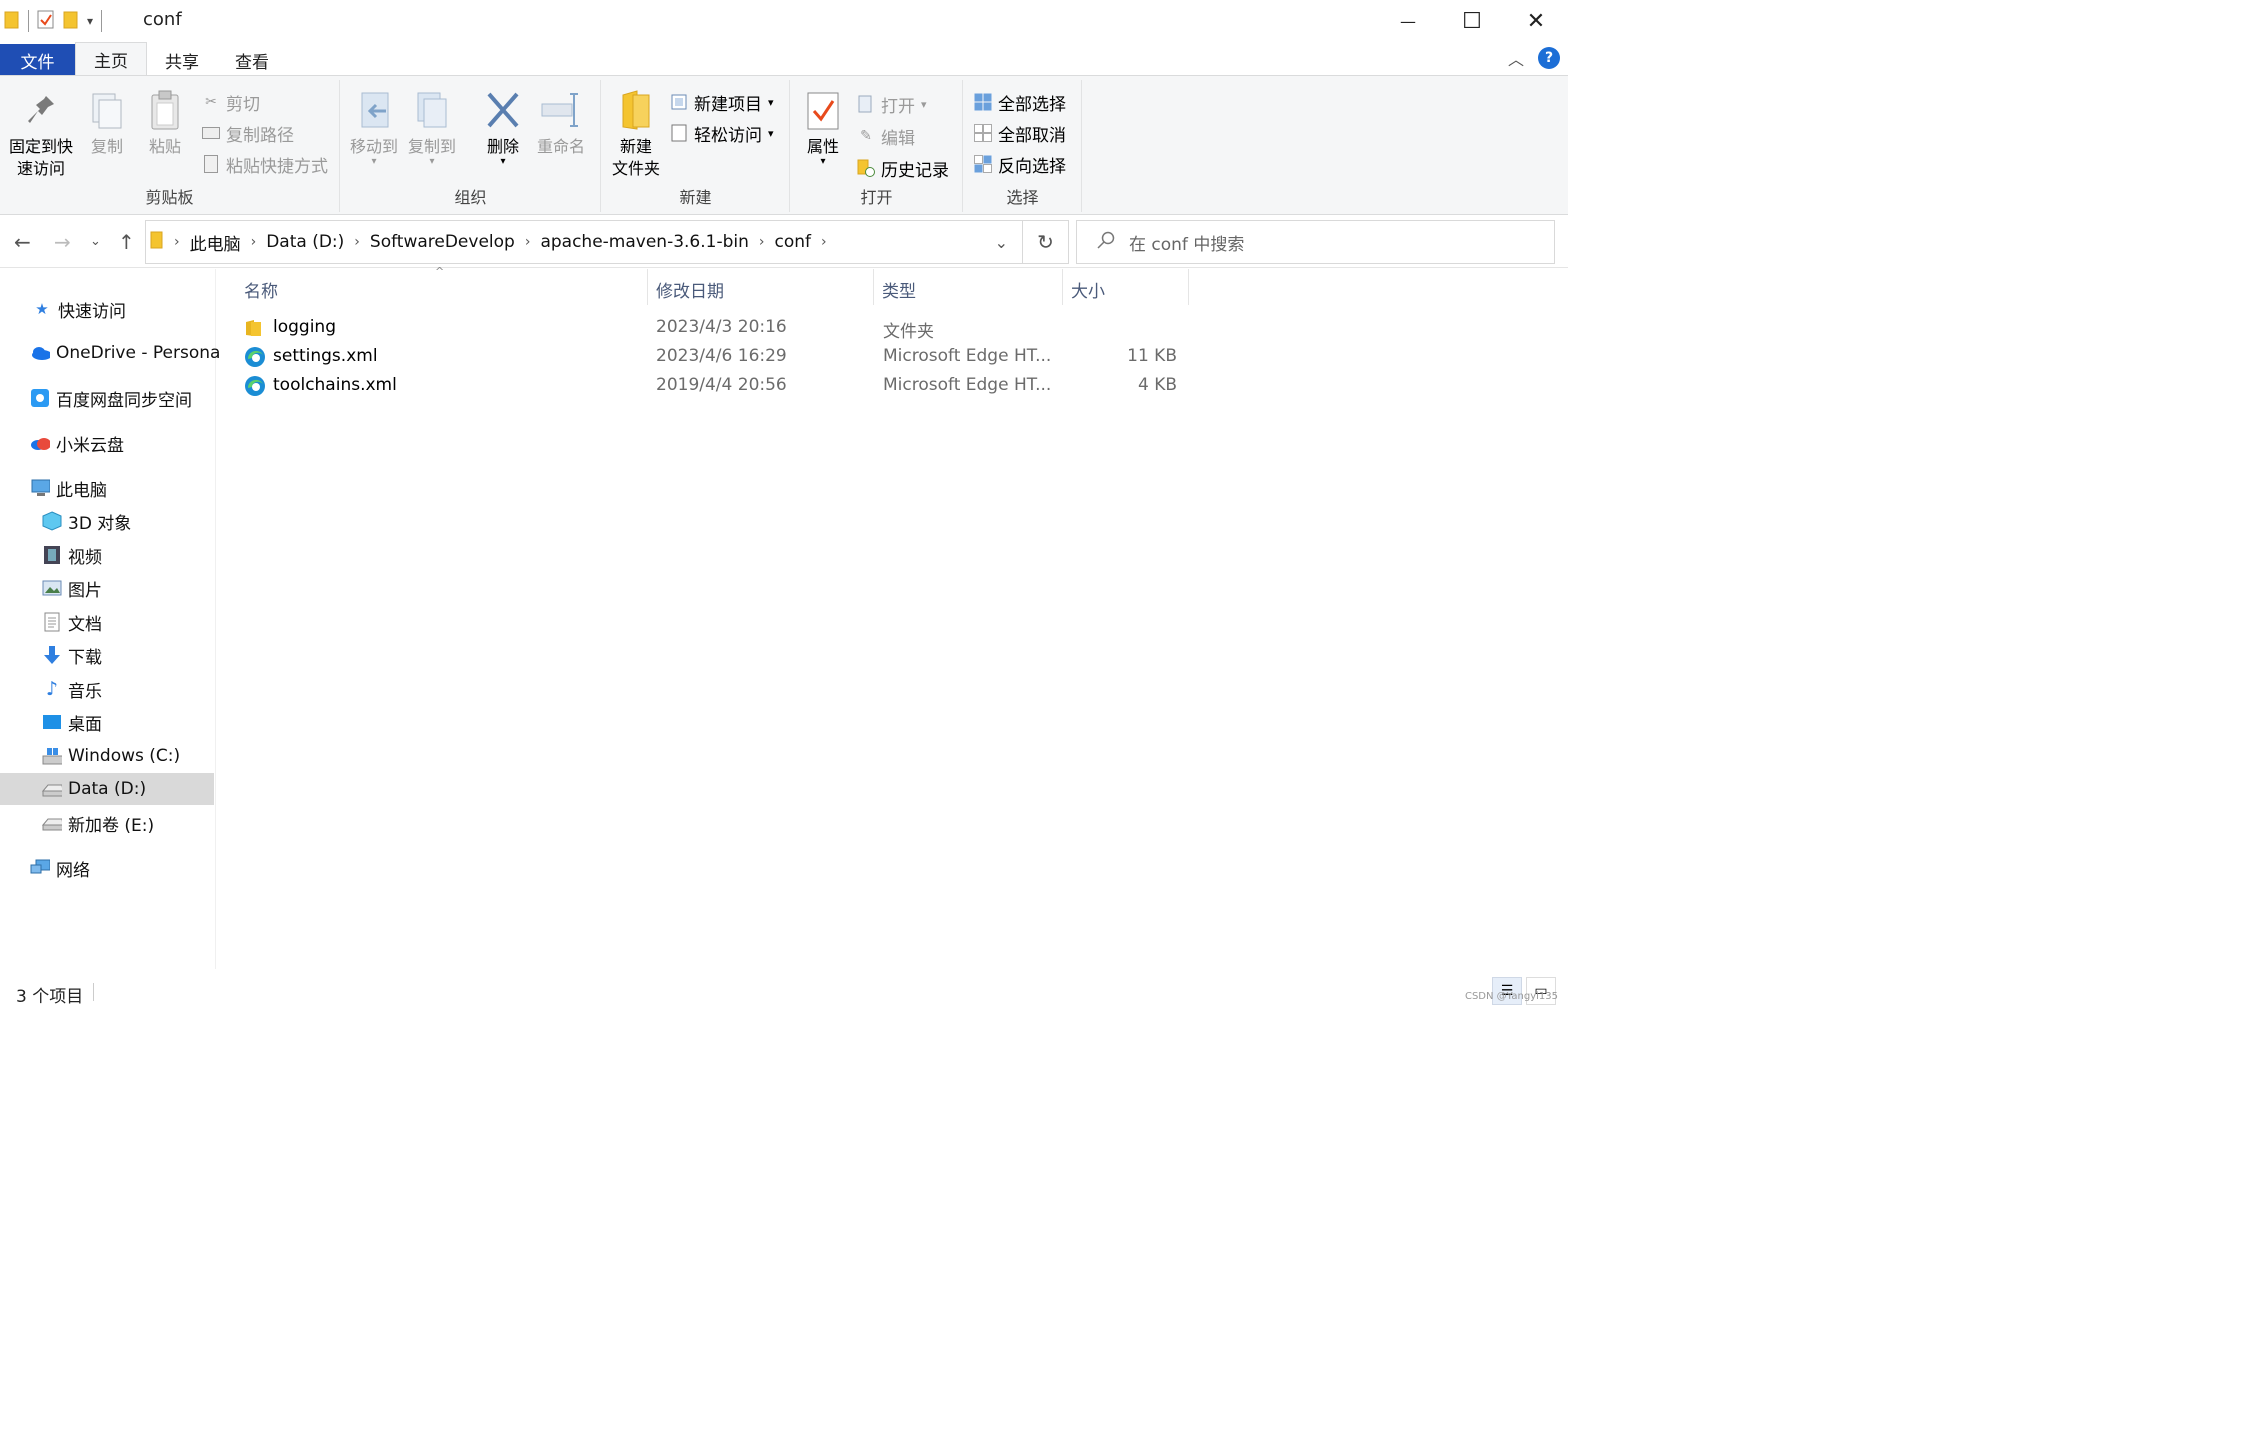  Describe the element at coordinates (1549, 58) in the screenshot. I see `help-icon: ?` at that location.